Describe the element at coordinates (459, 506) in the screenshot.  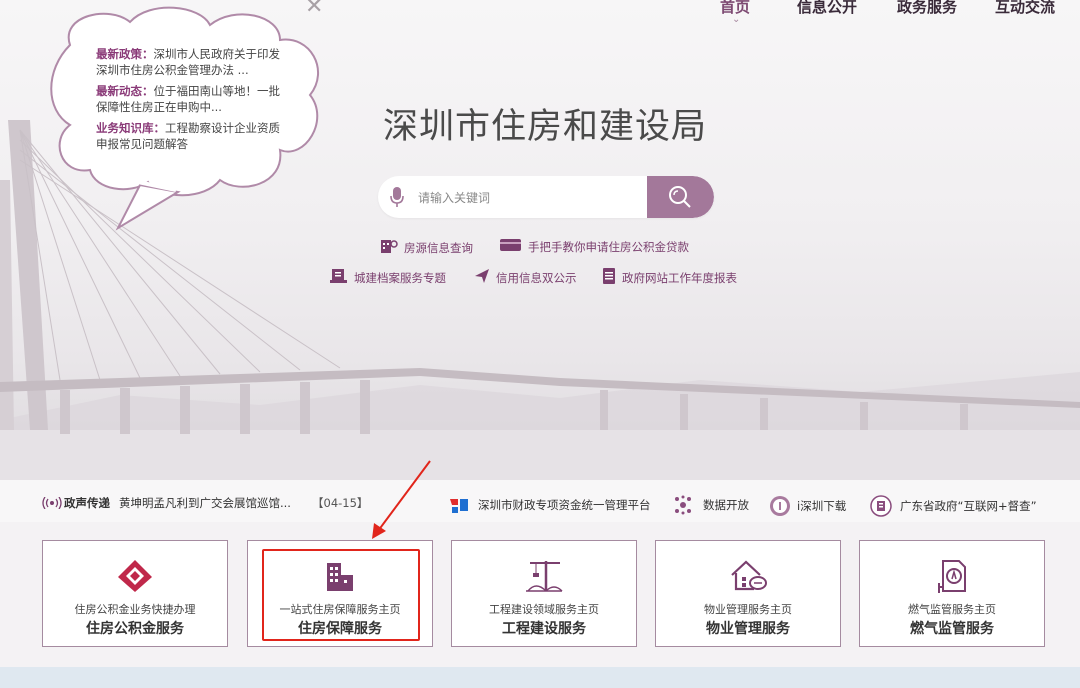
I see `finance-platform-icon` at that location.